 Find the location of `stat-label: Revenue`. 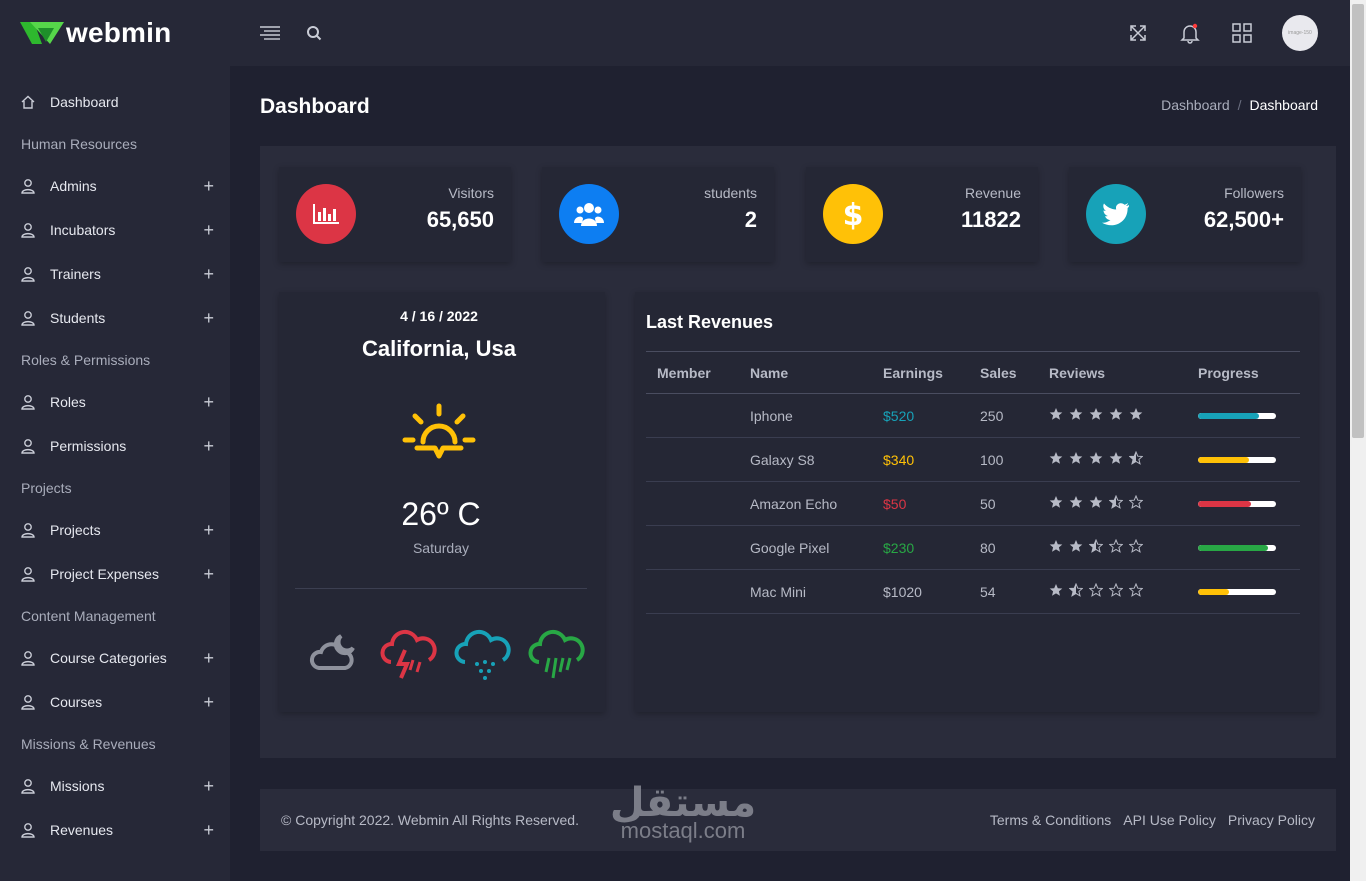

stat-label: Revenue is located at coordinates (992, 193).